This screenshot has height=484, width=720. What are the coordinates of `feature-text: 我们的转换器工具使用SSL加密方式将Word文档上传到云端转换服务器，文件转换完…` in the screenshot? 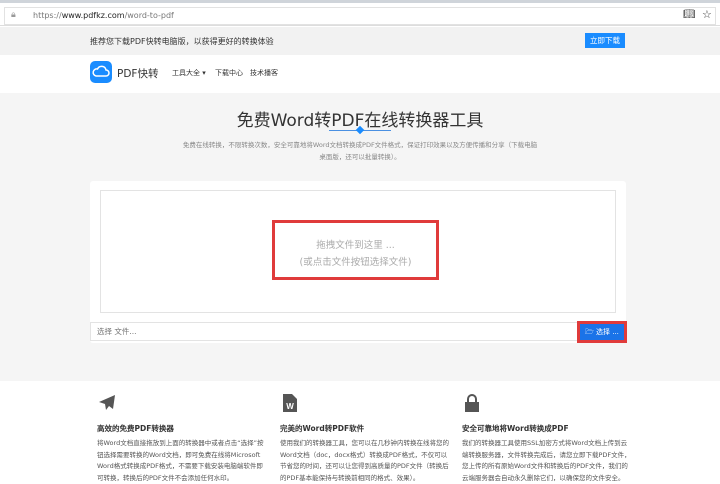 It's located at (546, 460).